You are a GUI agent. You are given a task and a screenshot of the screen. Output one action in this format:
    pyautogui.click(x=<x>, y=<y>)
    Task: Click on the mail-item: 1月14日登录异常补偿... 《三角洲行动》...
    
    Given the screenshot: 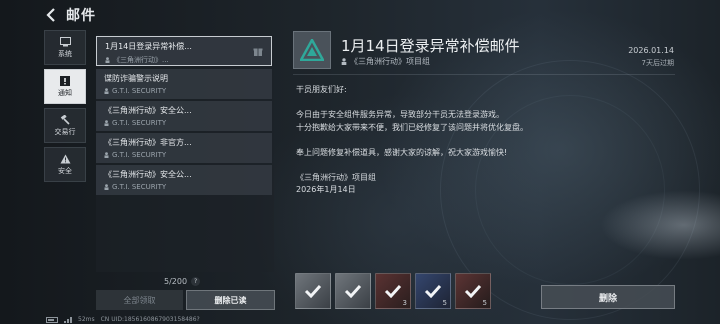 What is the action you would take?
    pyautogui.click(x=184, y=51)
    